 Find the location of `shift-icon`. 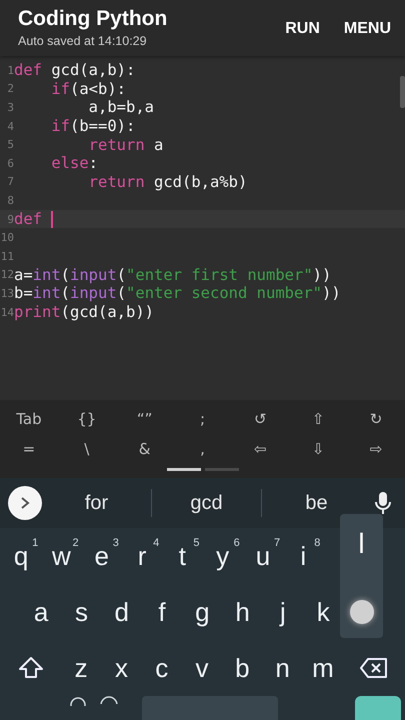

shift-icon is located at coordinates (31, 668).